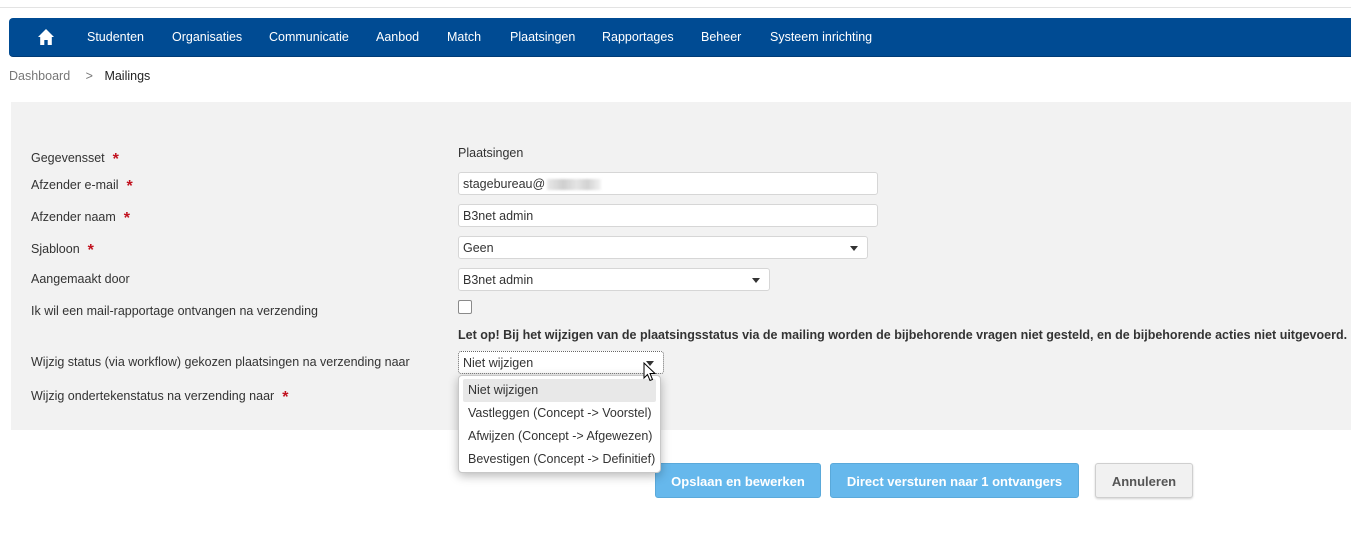 This screenshot has width=1351, height=535. What do you see at coordinates (574, 185) in the screenshot?
I see `redacted-domain` at bounding box center [574, 185].